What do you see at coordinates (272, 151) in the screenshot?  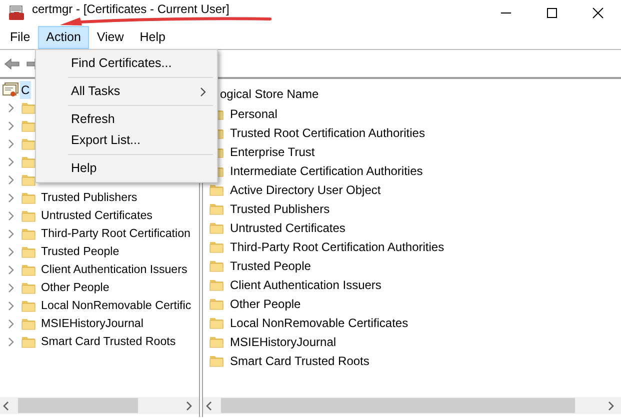 I see `list-item: Enterprise Trust` at bounding box center [272, 151].